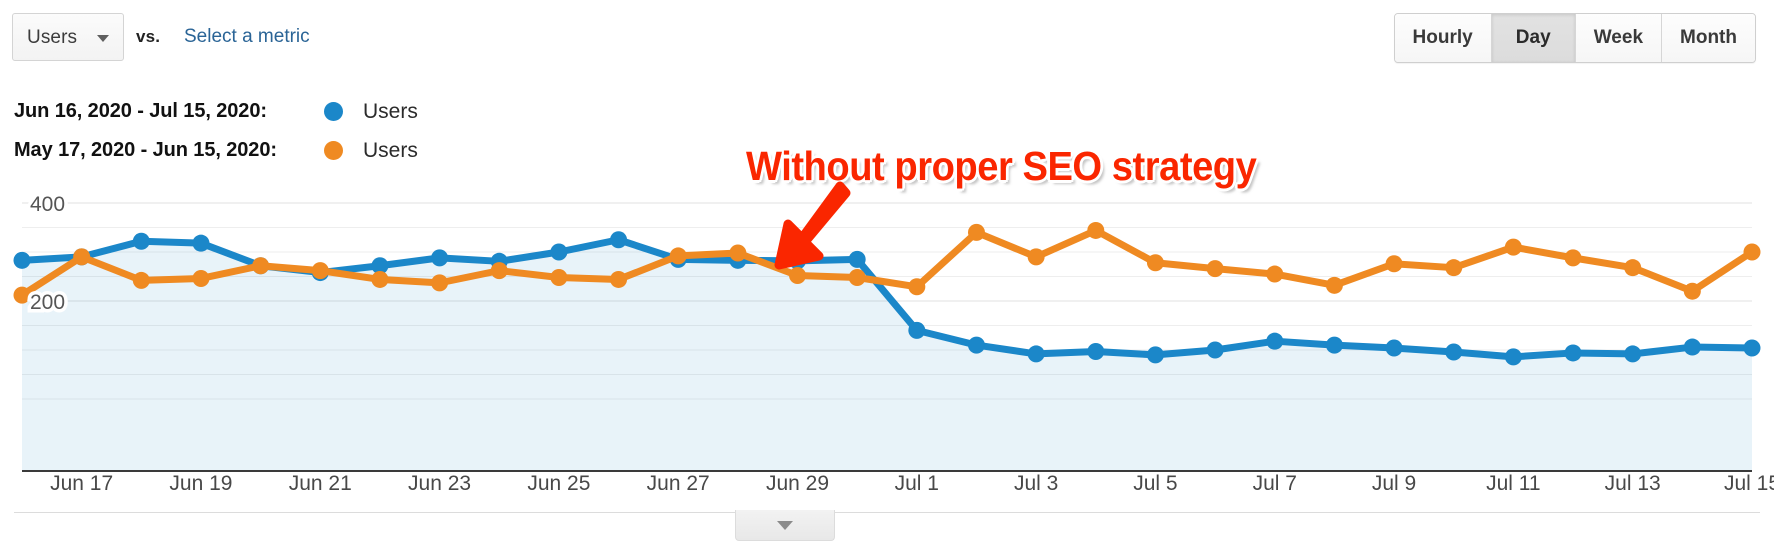 The image size is (1774, 546). I want to click on metric-selector-value: Users, so click(52, 37).